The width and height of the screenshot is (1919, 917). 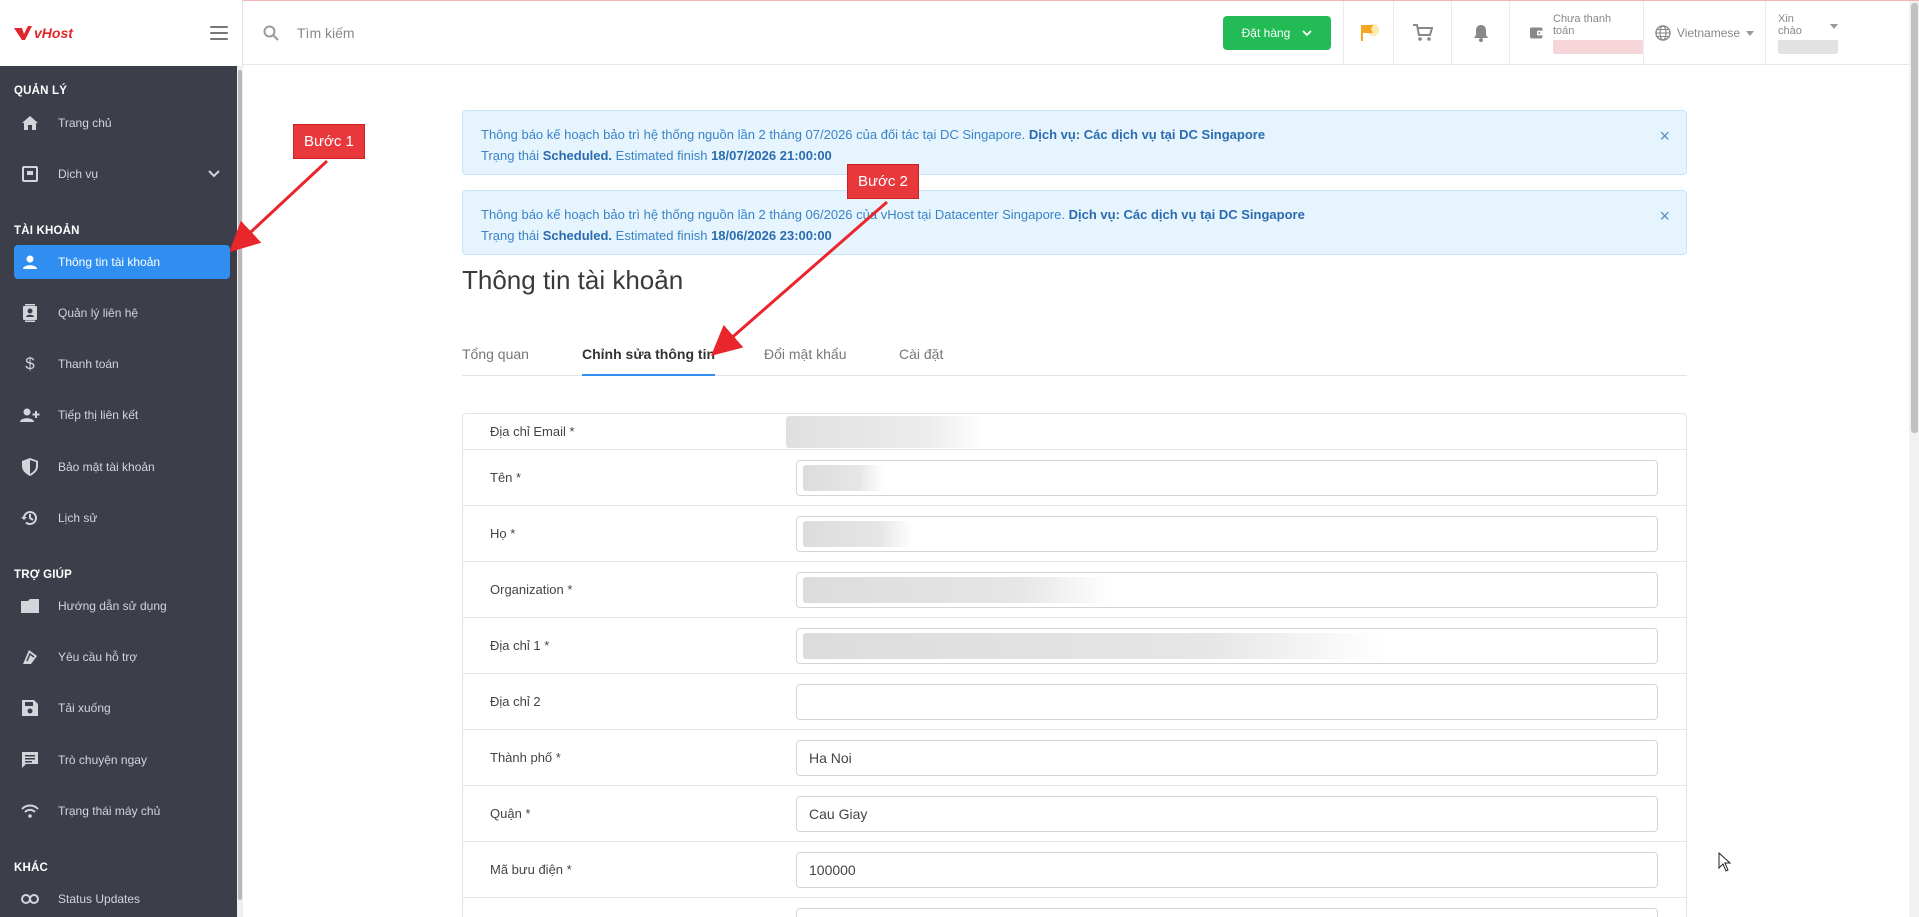 I want to click on caret-down-icon, so click(x=1750, y=33).